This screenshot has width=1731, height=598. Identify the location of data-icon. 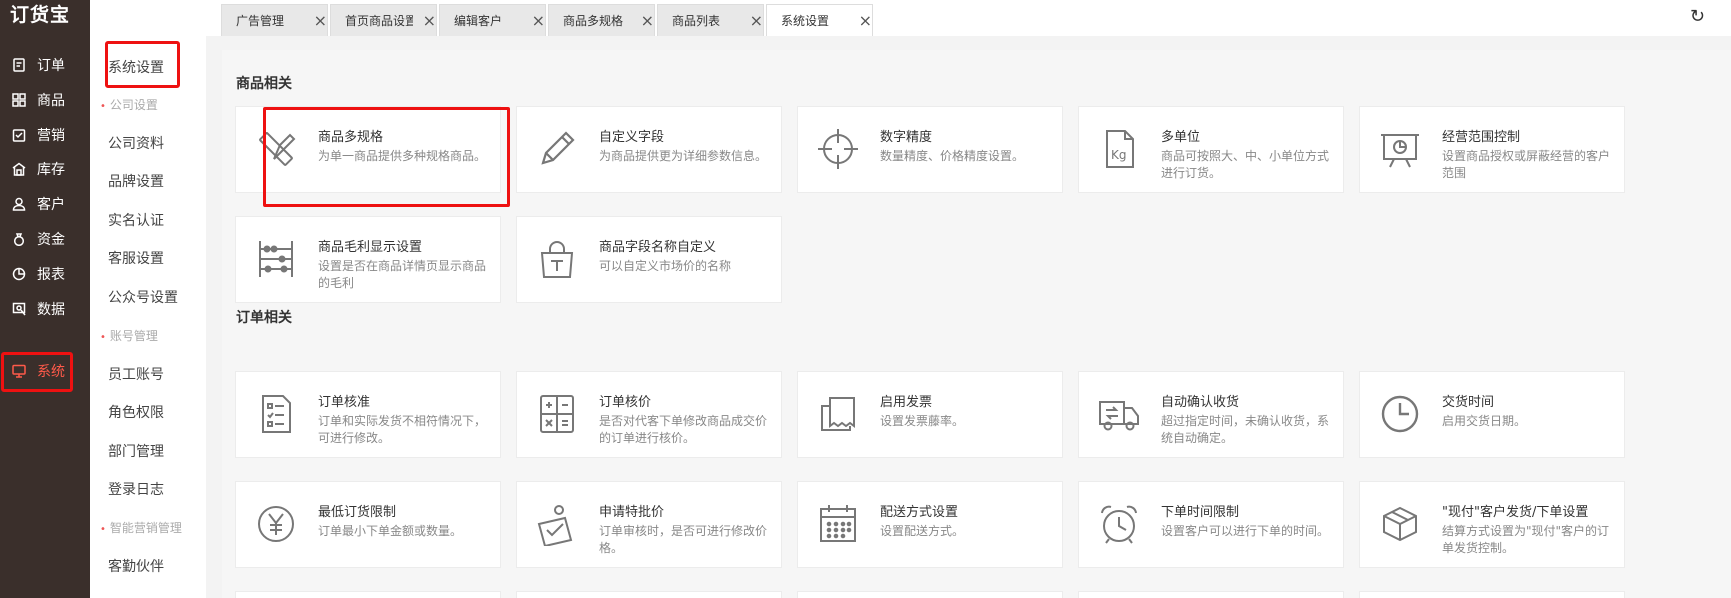
(19, 309).